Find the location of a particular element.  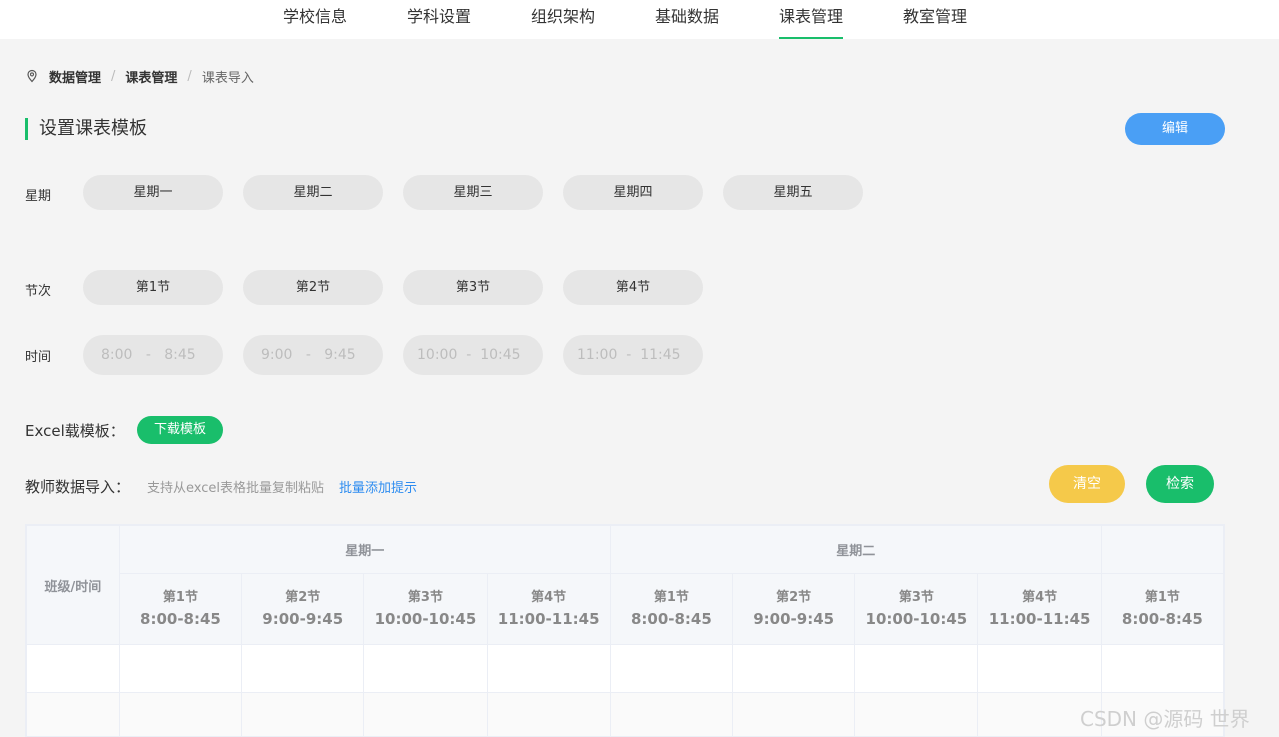

period-pill-2: 第2节 is located at coordinates (313, 287).